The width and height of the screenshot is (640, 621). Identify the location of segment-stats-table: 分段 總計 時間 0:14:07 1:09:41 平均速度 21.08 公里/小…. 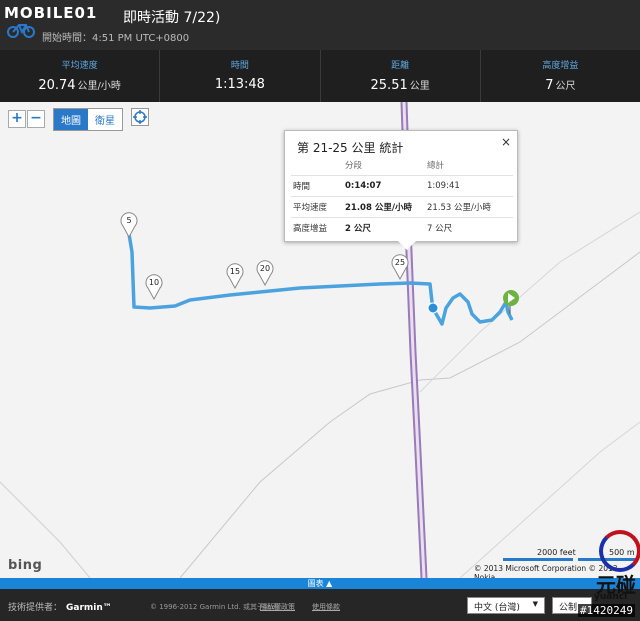
(402, 198).